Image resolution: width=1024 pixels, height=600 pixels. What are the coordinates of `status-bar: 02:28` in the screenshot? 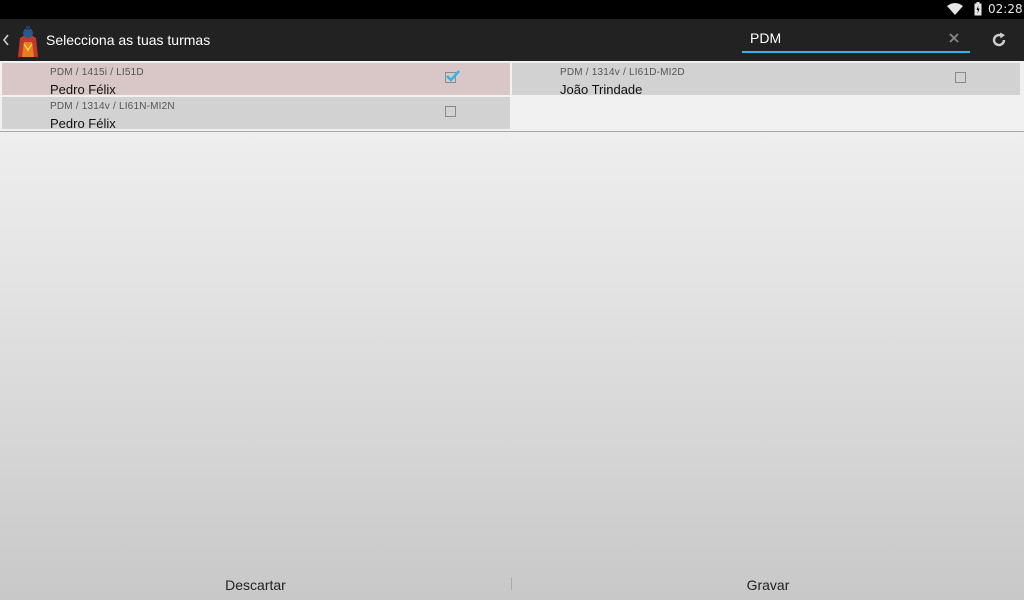 It's located at (512, 9).